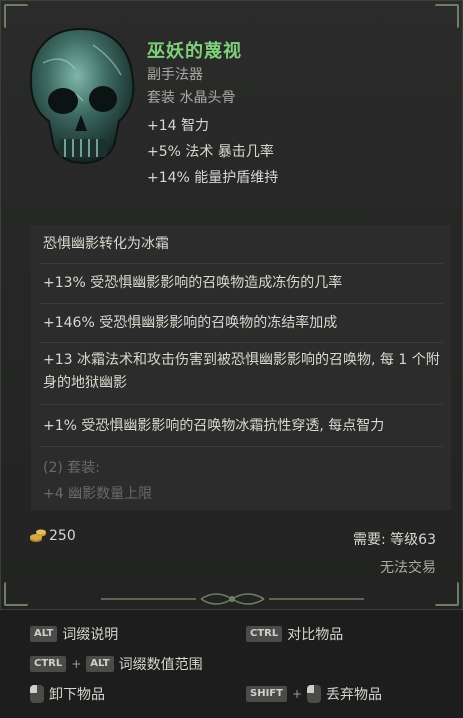 This screenshot has width=463, height=718. I want to click on base-stat: +14% 能量护盾维持, so click(213, 178).